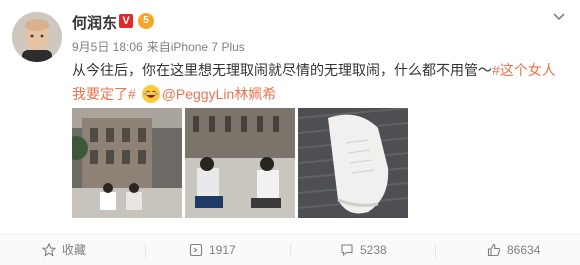 The image size is (580, 265). I want to click on like-button: 86634, so click(513, 250).